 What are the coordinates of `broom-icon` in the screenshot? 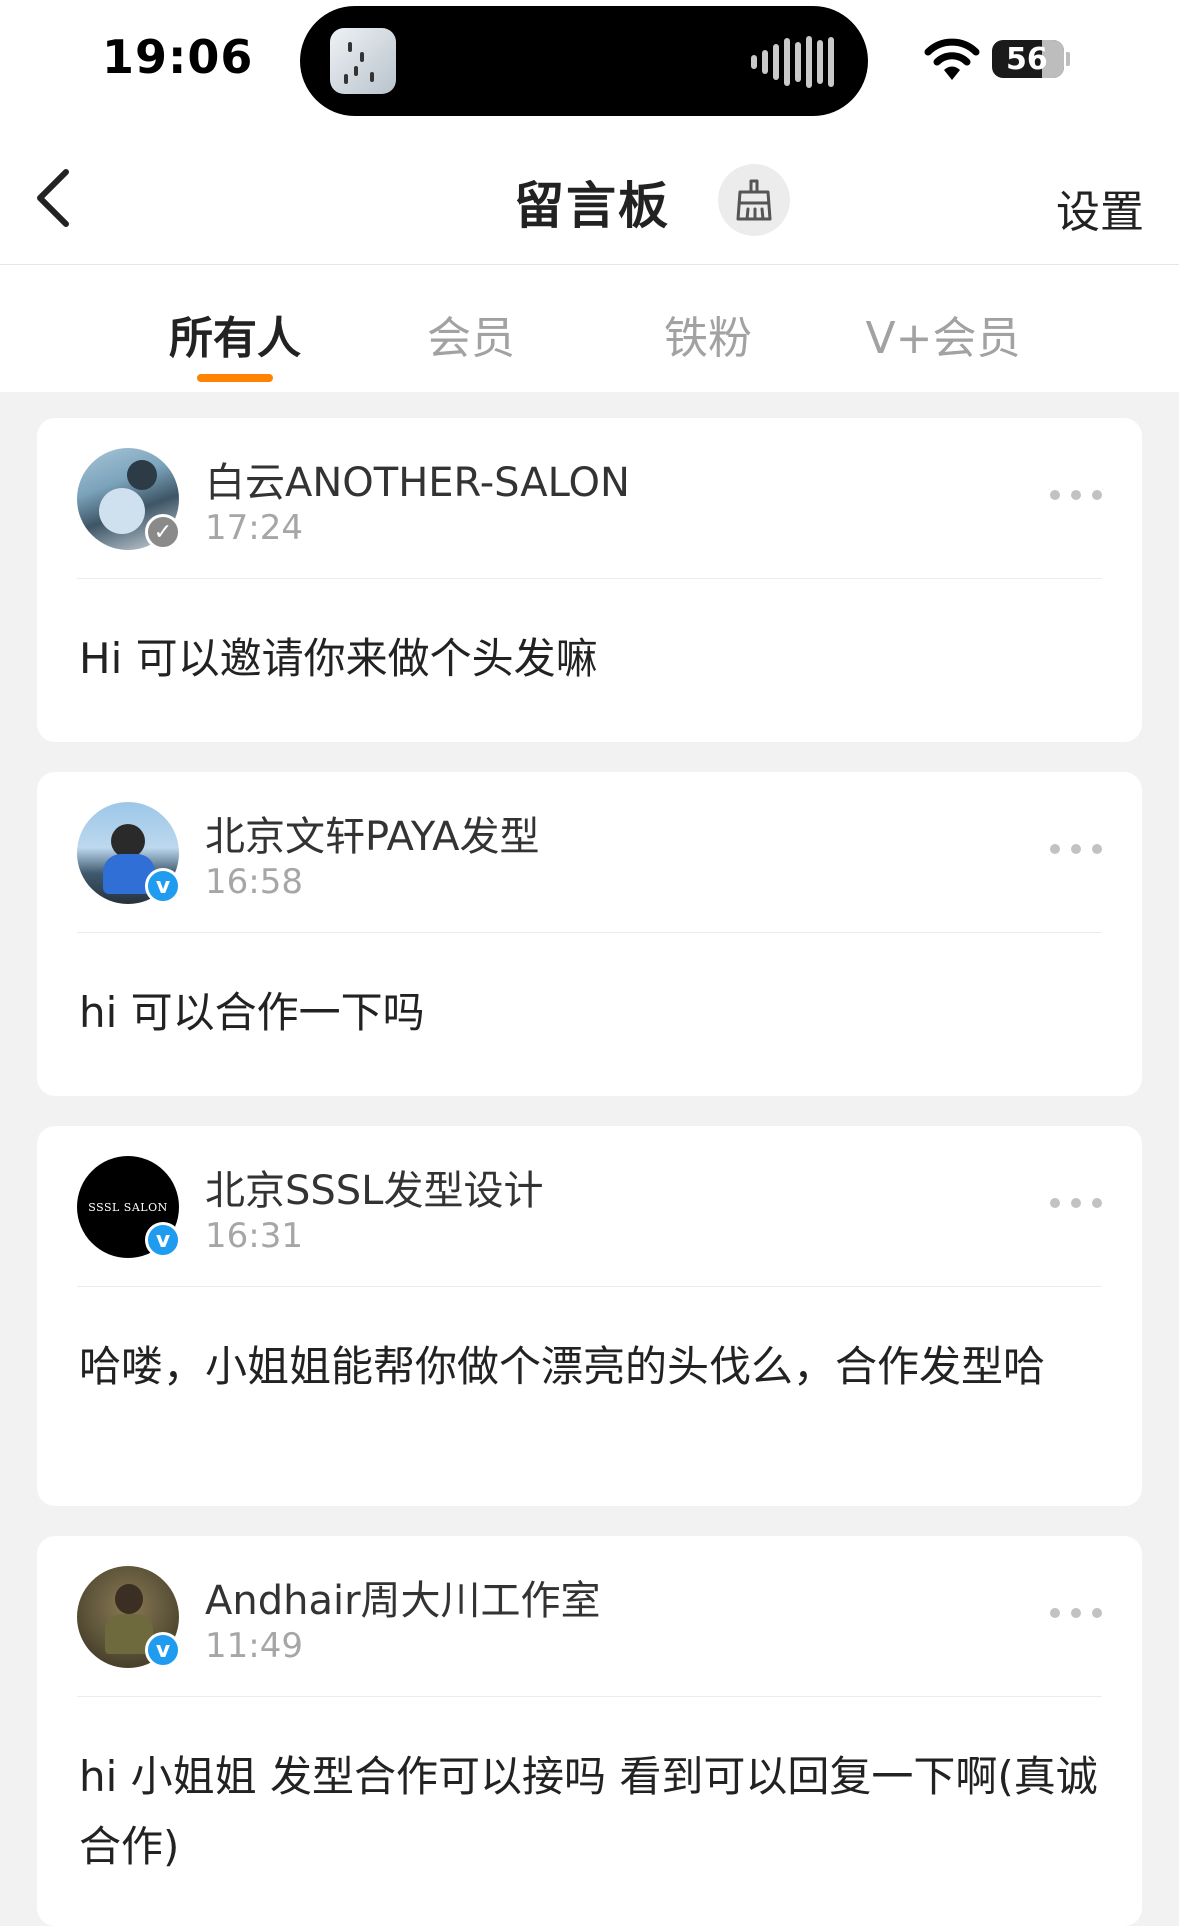 It's located at (754, 200).